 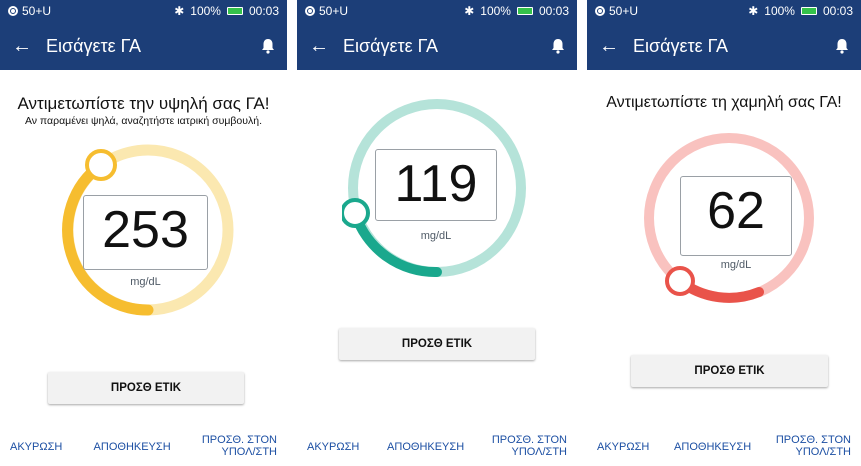 I want to click on glucose-value: 253, so click(x=145, y=230).